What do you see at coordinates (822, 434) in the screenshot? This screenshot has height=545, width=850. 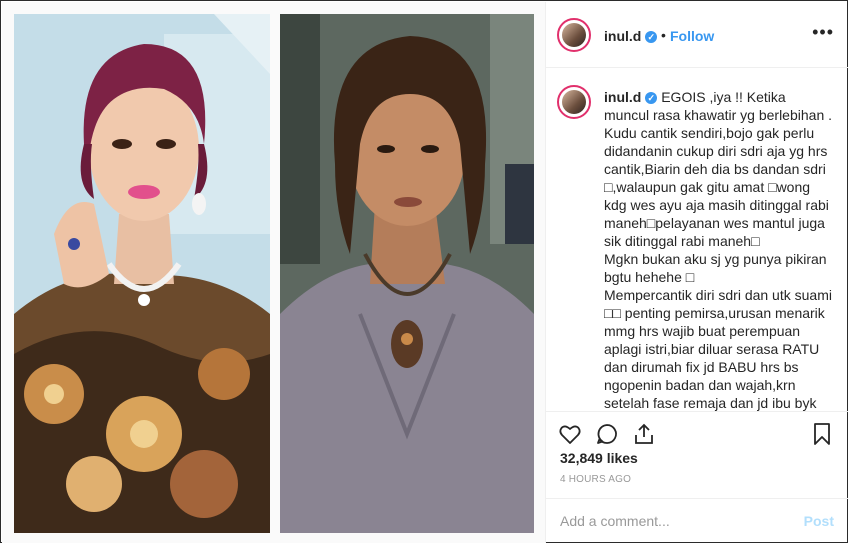 I see `bookmark-icon` at bounding box center [822, 434].